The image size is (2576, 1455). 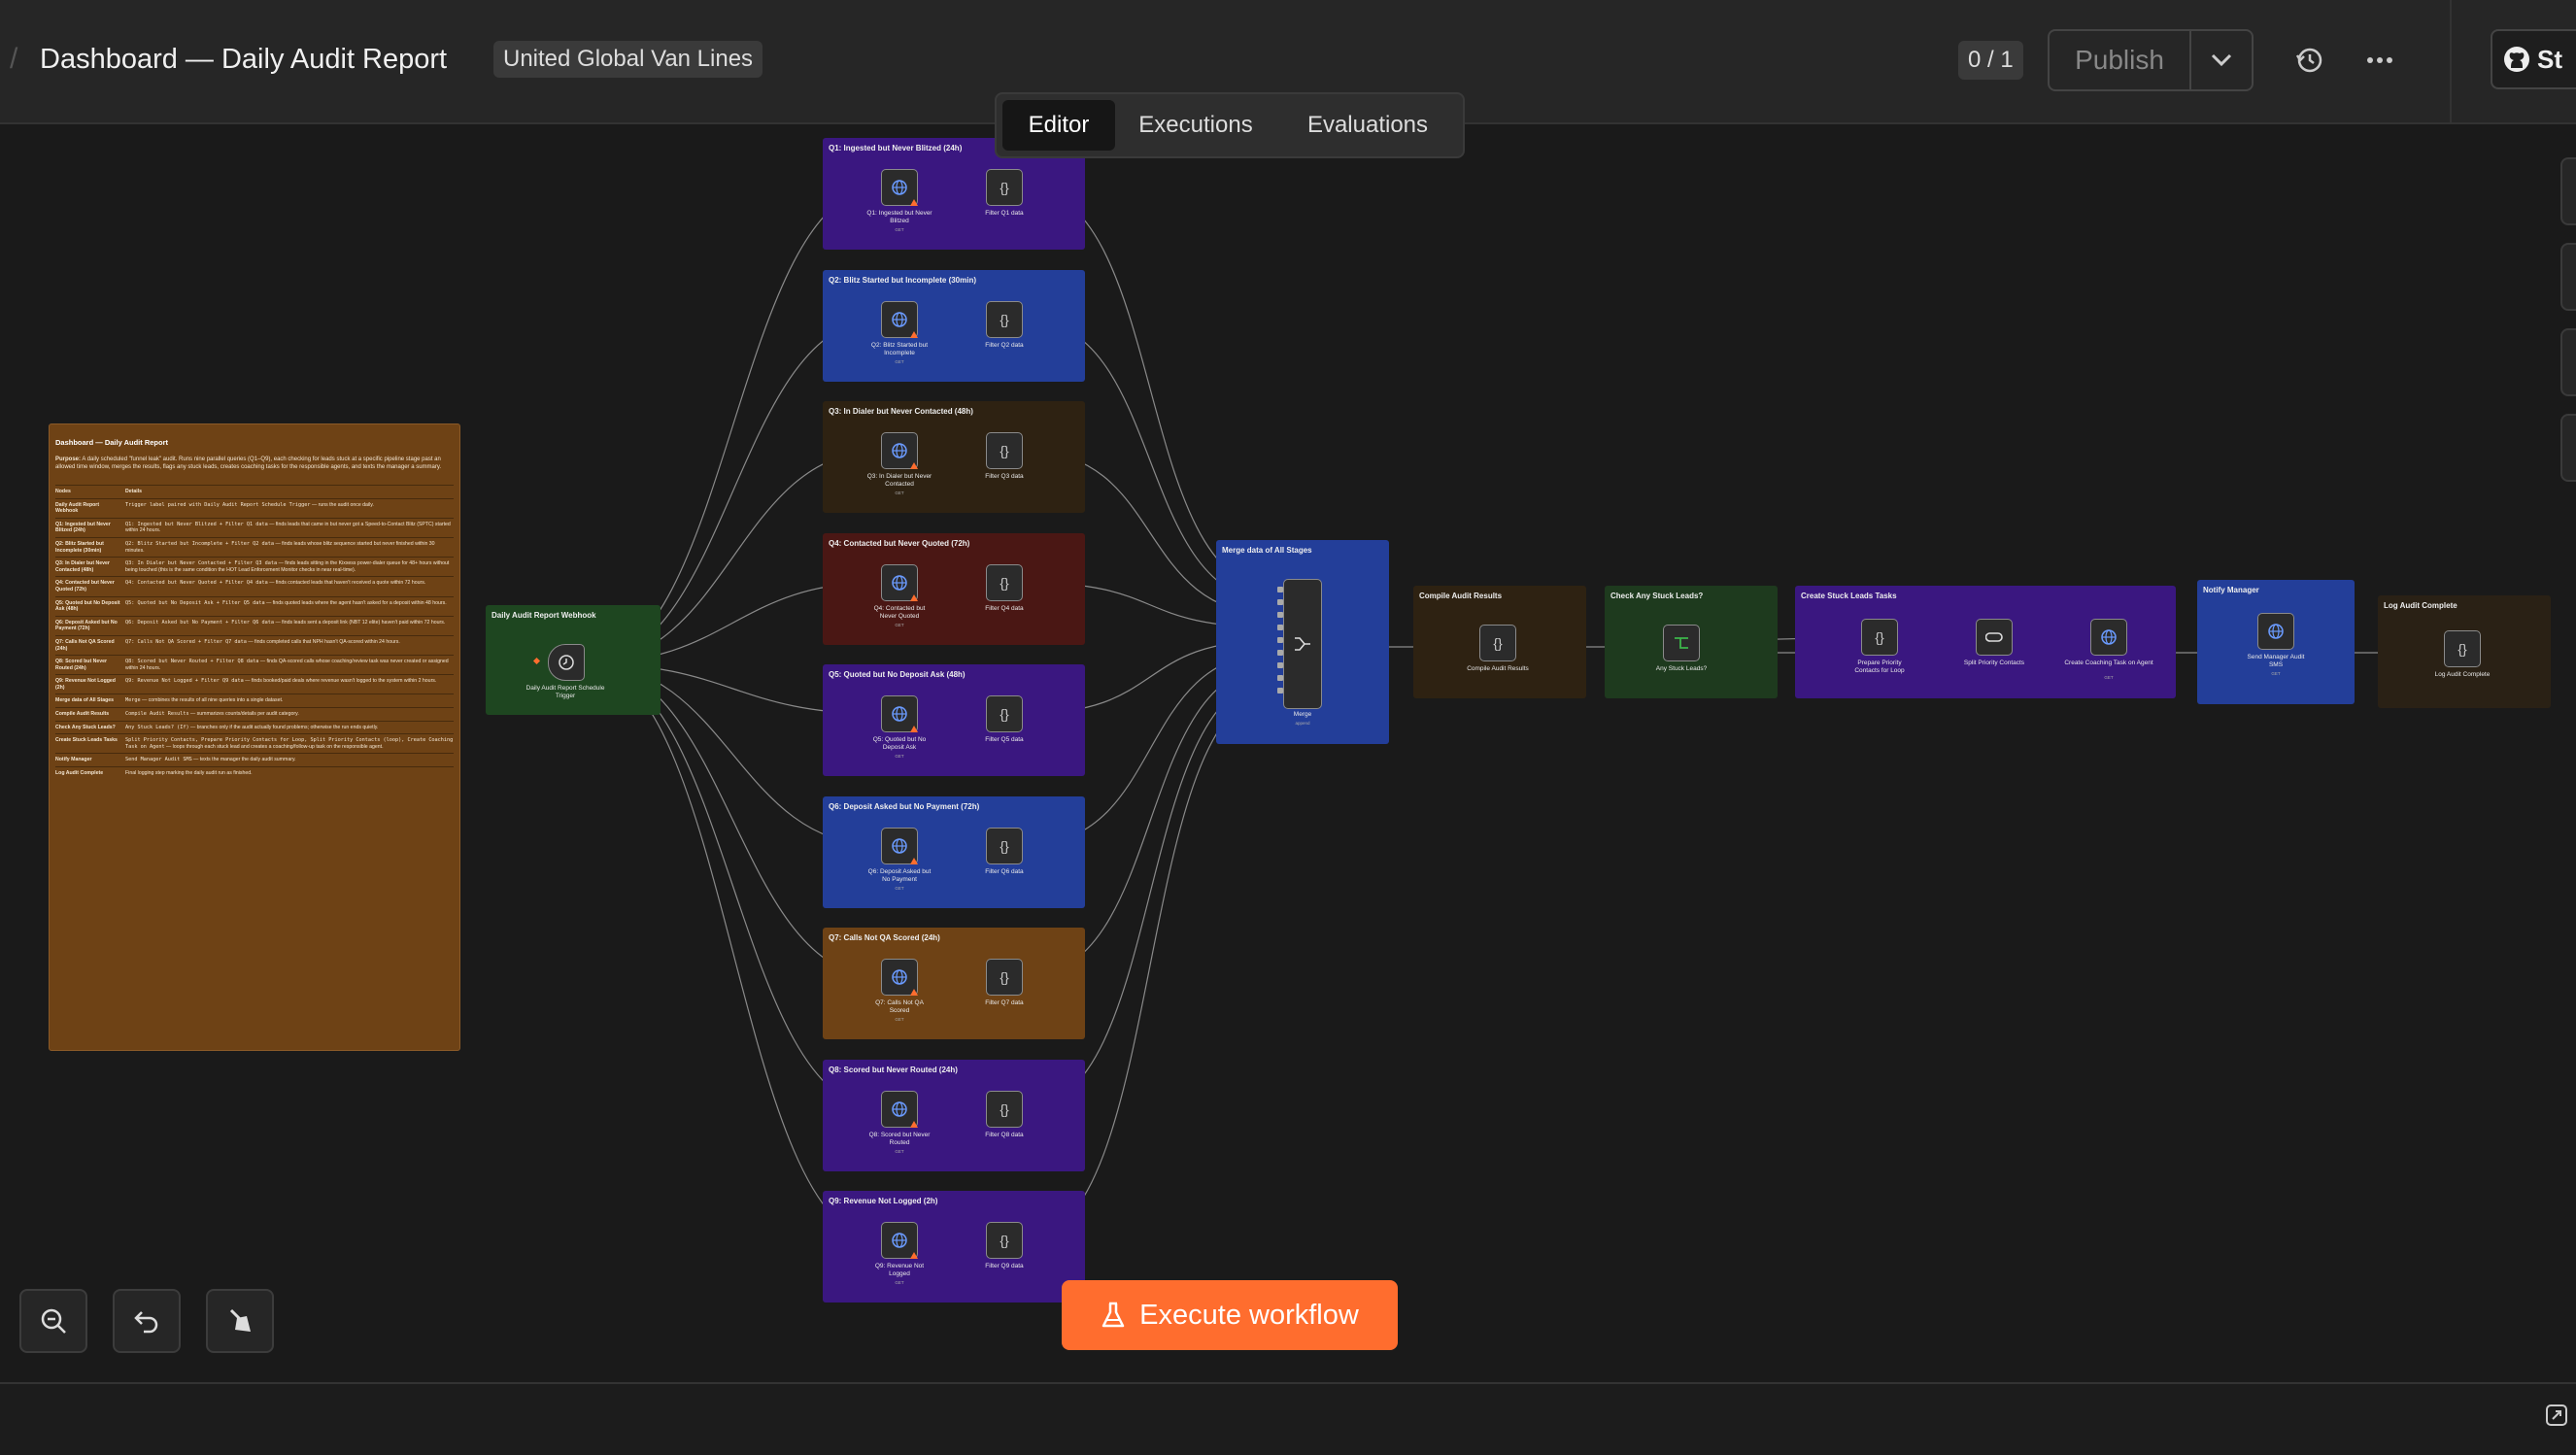 I want to click on warning-icon, so click(x=914, y=465).